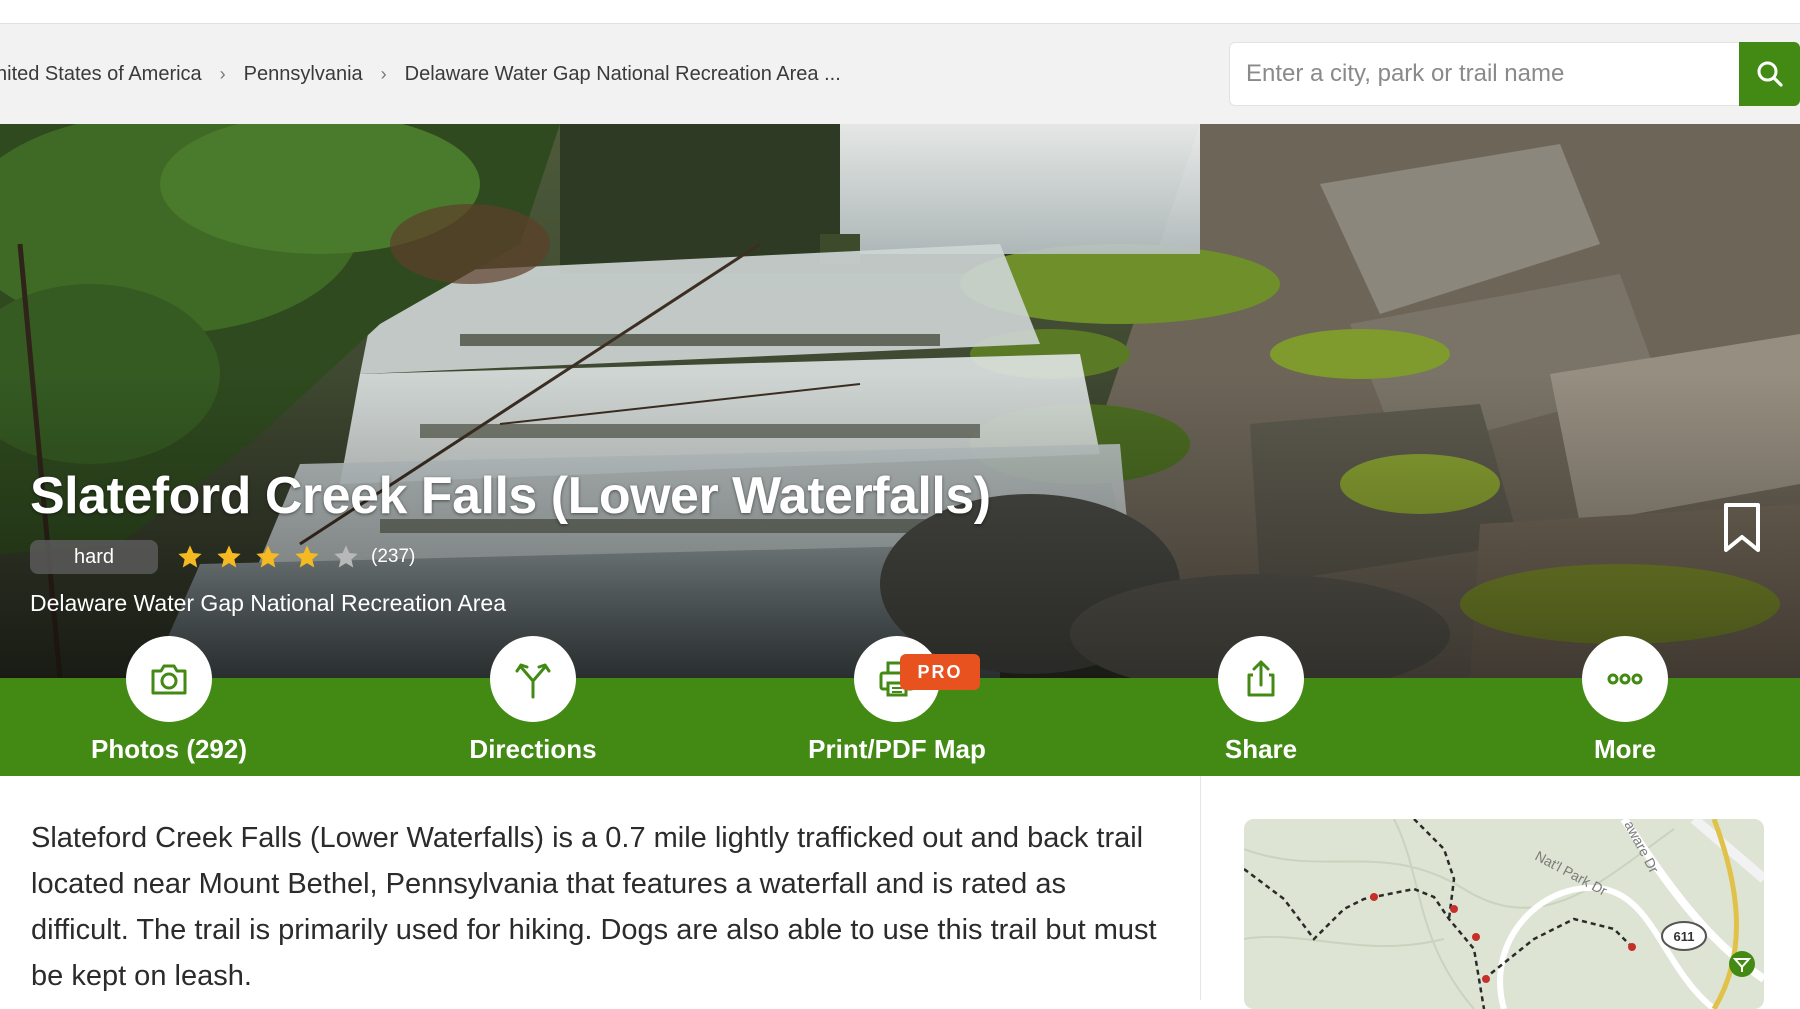 This screenshot has height=1009, width=1800. I want to click on map-graphic: Nat'l Park Dr aware Dr 611, so click(1504, 914).